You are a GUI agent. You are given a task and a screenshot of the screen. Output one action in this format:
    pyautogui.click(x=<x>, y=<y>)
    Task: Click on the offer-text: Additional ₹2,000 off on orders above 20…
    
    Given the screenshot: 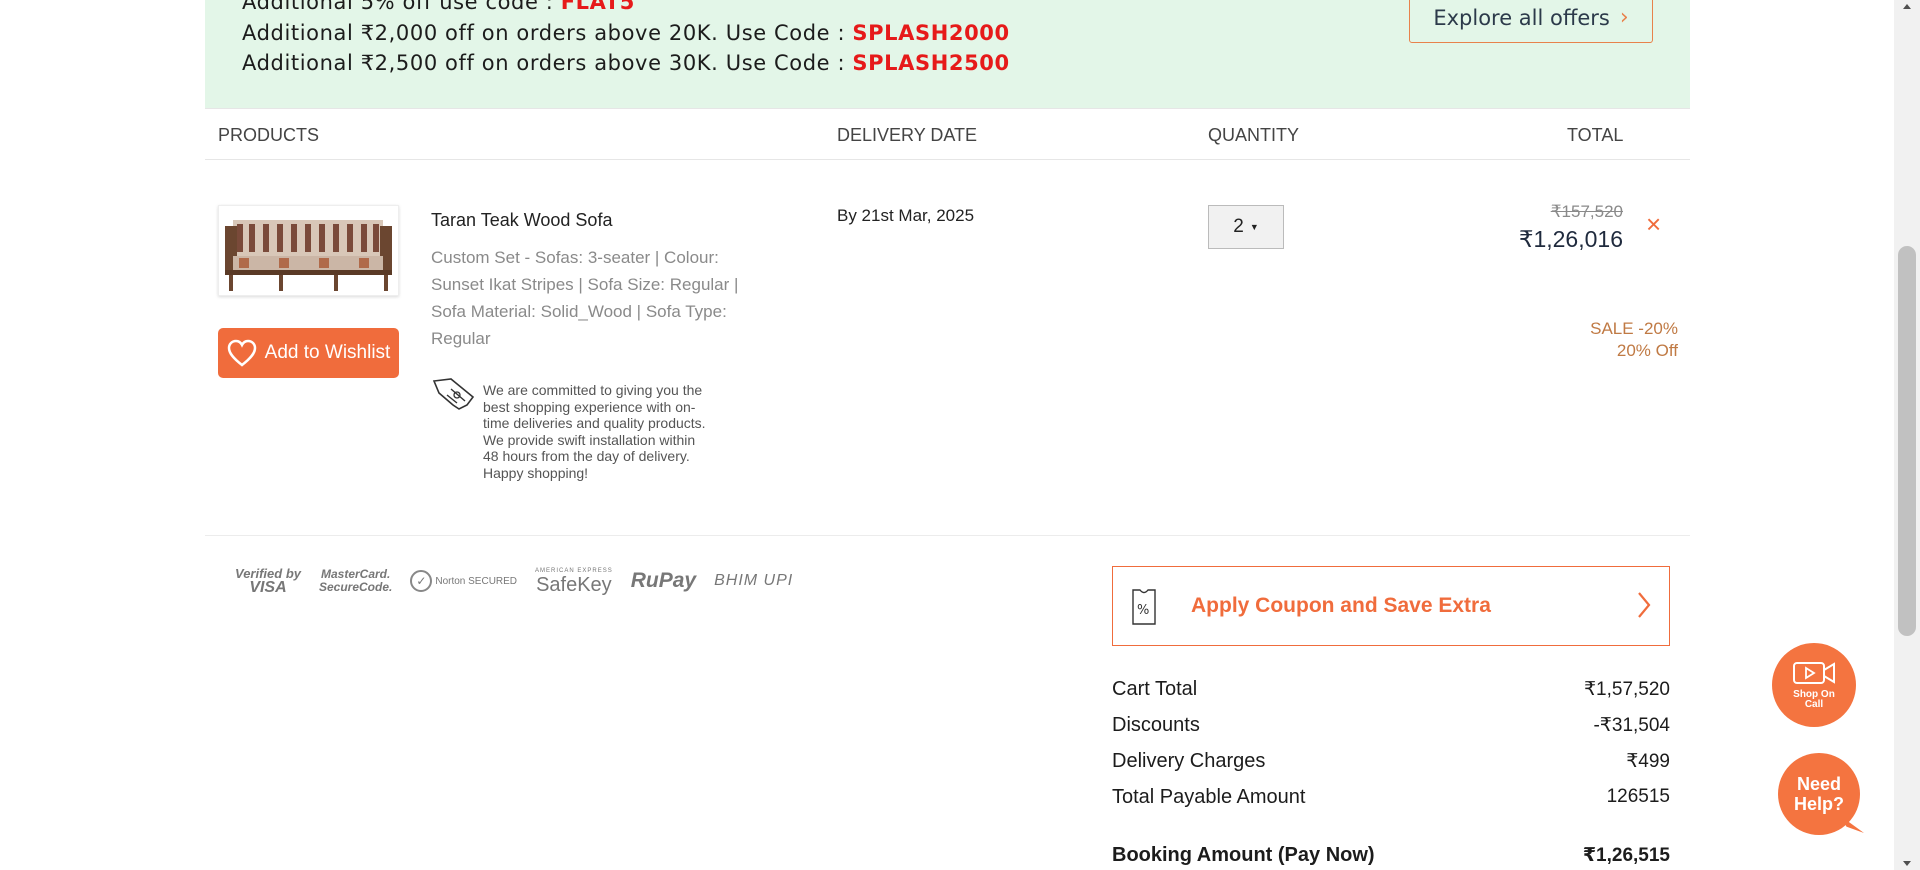 What is the action you would take?
    pyautogui.click(x=547, y=33)
    